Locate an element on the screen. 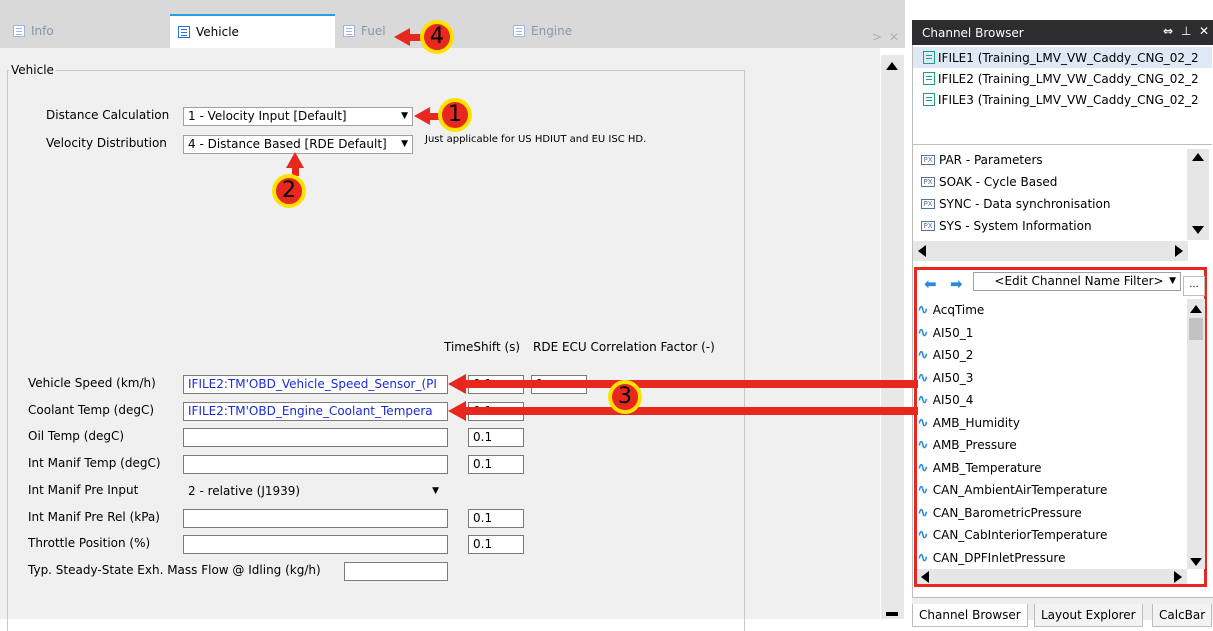  annotation-badge-3: 3 is located at coordinates (625, 397).